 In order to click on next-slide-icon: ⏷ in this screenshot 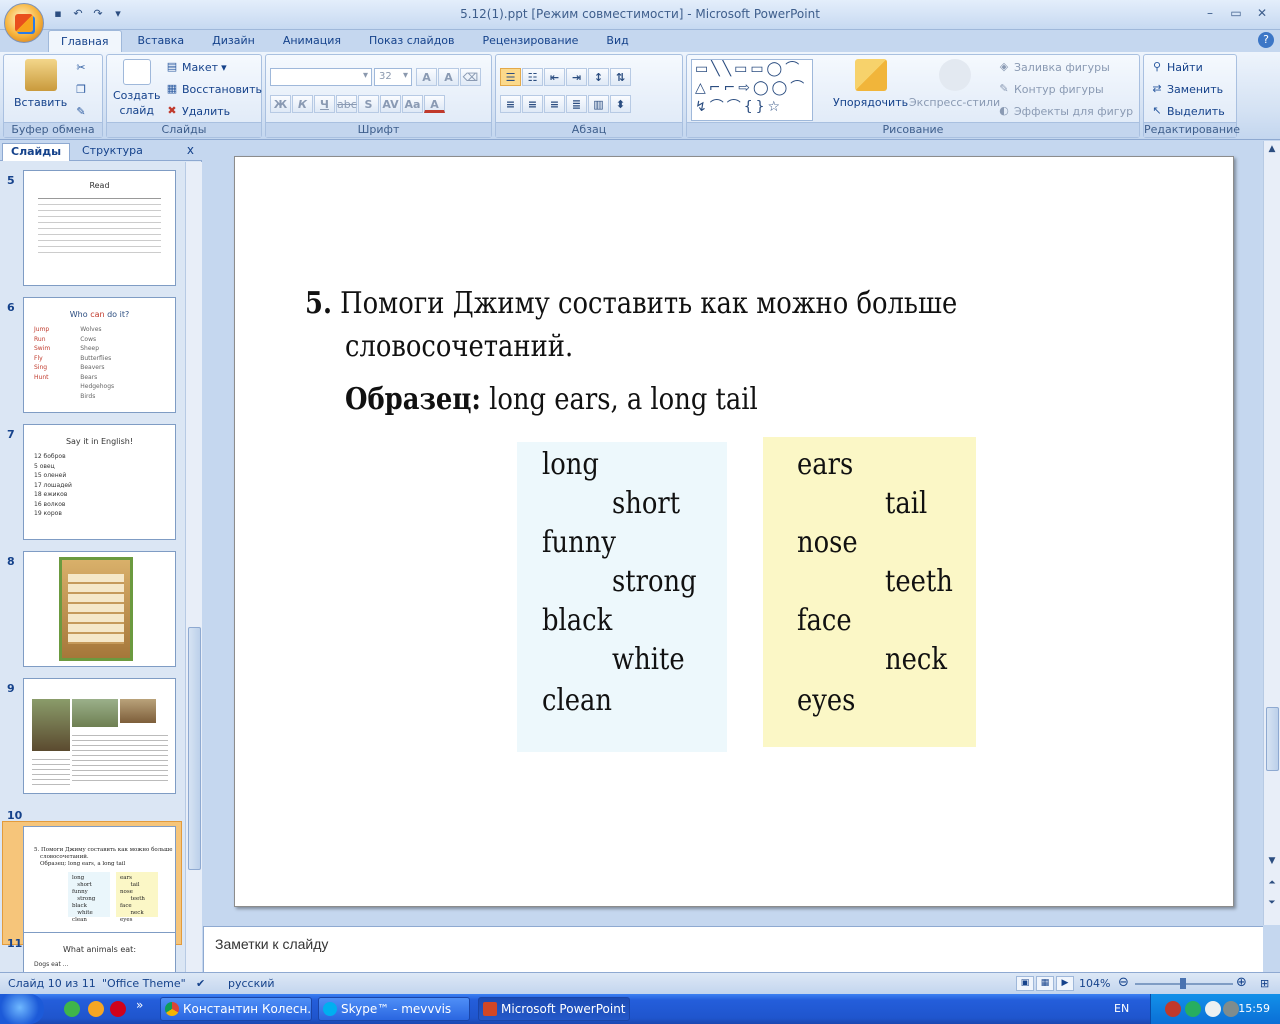, I will do `click(1272, 903)`.